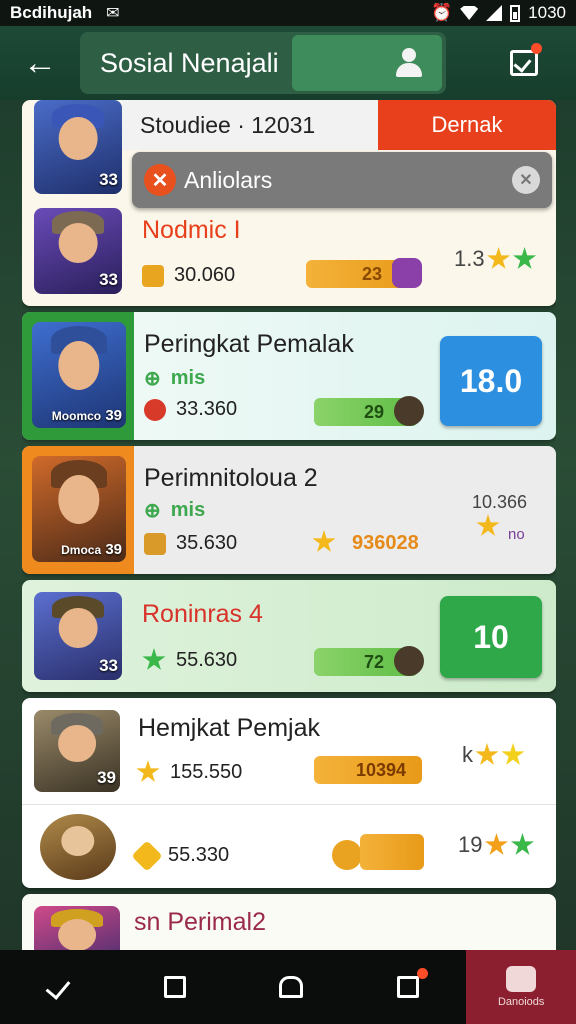 The width and height of the screenshot is (576, 1024). I want to click on score-button: 18.0, so click(491, 381).